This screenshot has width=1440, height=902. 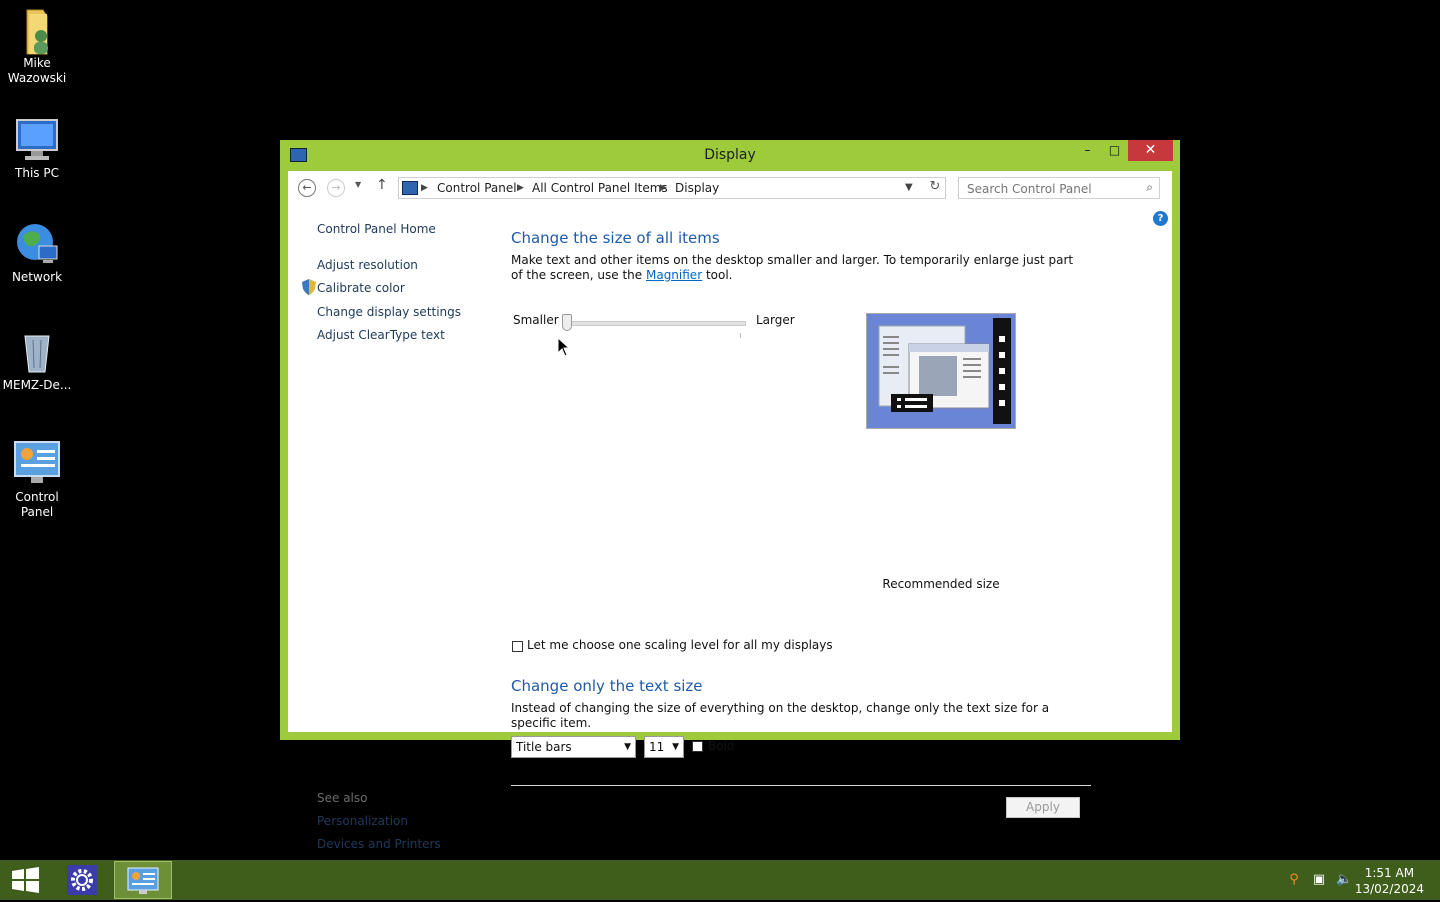 What do you see at coordinates (342, 798) in the screenshot?
I see `see-also-title: See also` at bounding box center [342, 798].